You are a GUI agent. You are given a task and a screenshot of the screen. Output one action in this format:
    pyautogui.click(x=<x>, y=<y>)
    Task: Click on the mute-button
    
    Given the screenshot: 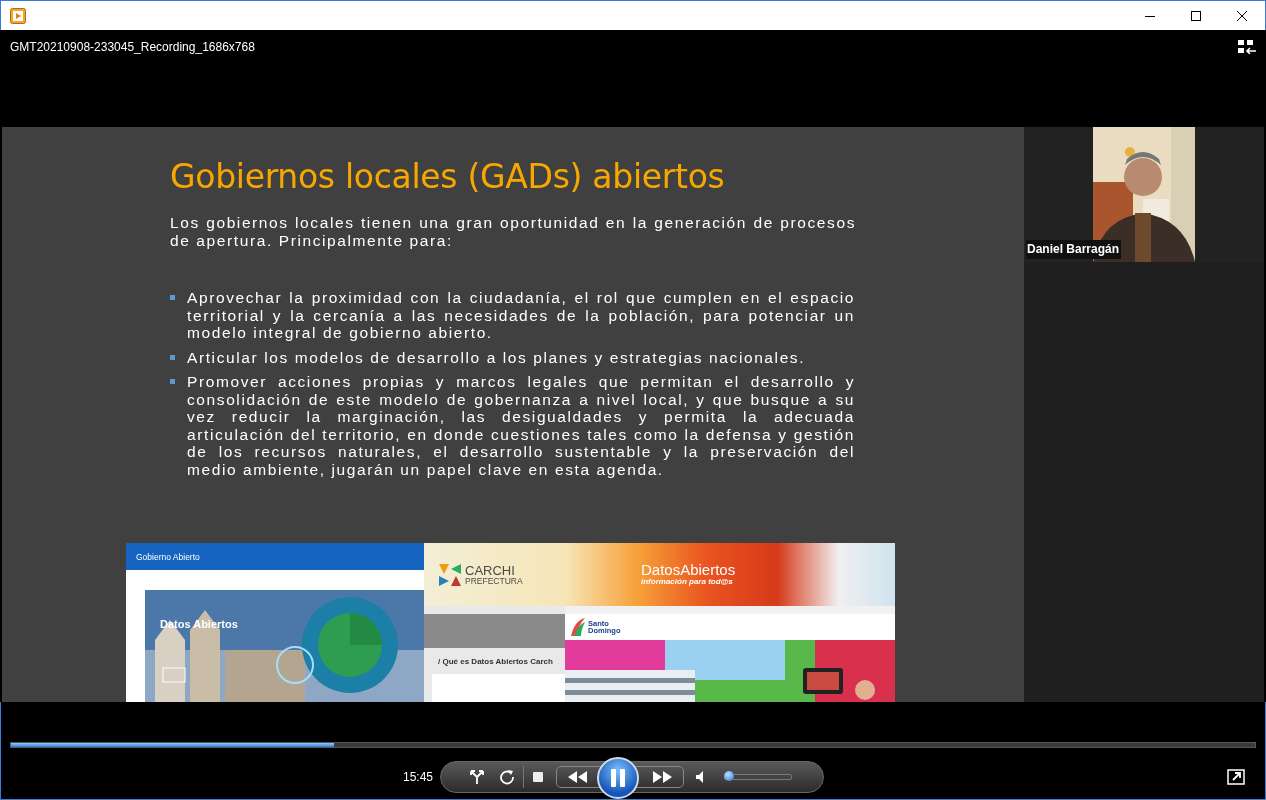 What is the action you would take?
    pyautogui.click(x=700, y=777)
    